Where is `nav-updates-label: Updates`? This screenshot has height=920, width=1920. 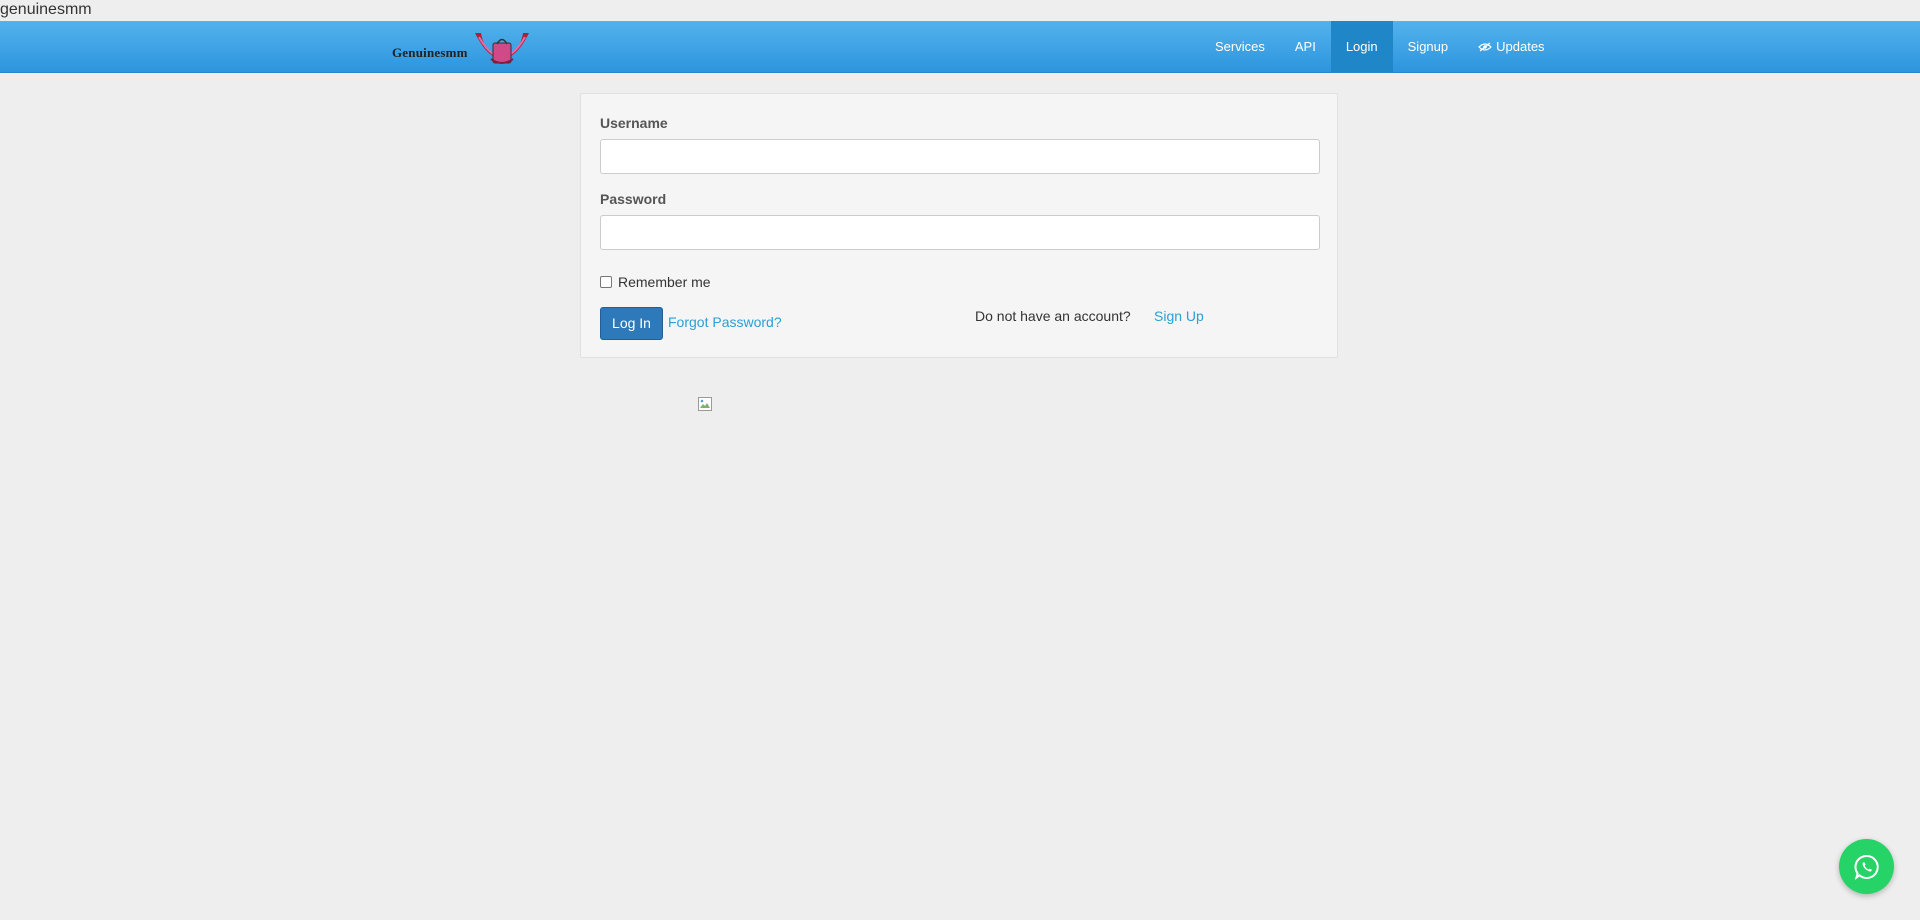 nav-updates-label: Updates is located at coordinates (1520, 46).